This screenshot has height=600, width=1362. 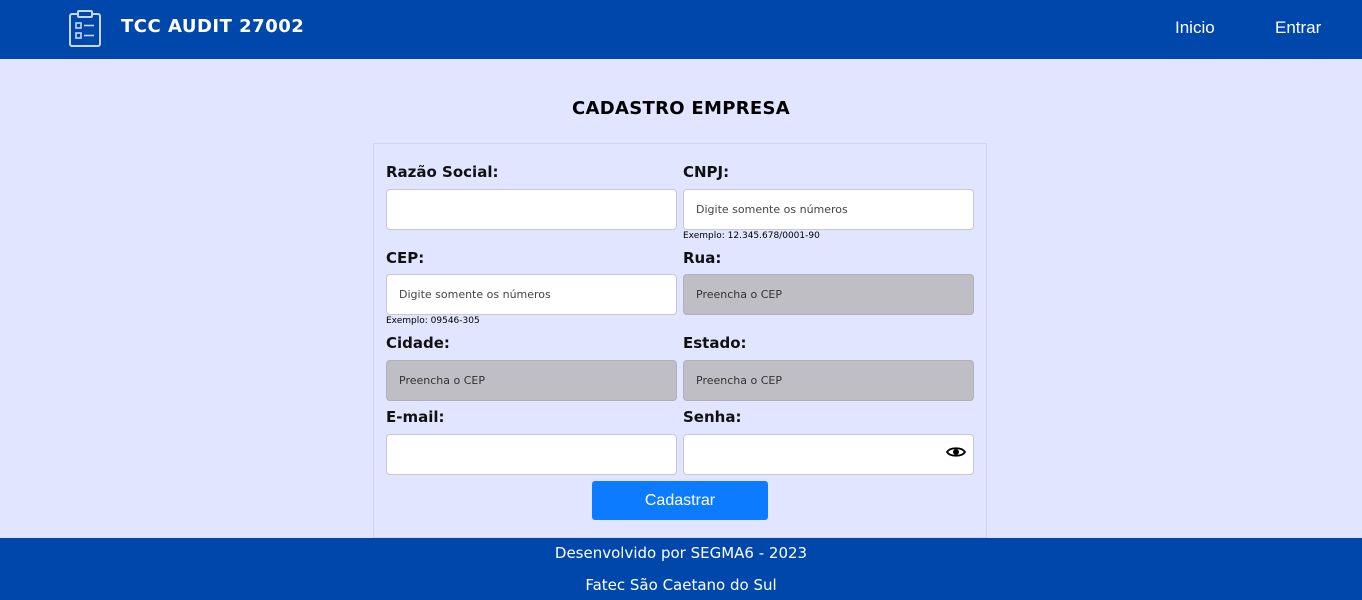 What do you see at coordinates (680, 500) in the screenshot?
I see `cadastrar-button: Cadastrar` at bounding box center [680, 500].